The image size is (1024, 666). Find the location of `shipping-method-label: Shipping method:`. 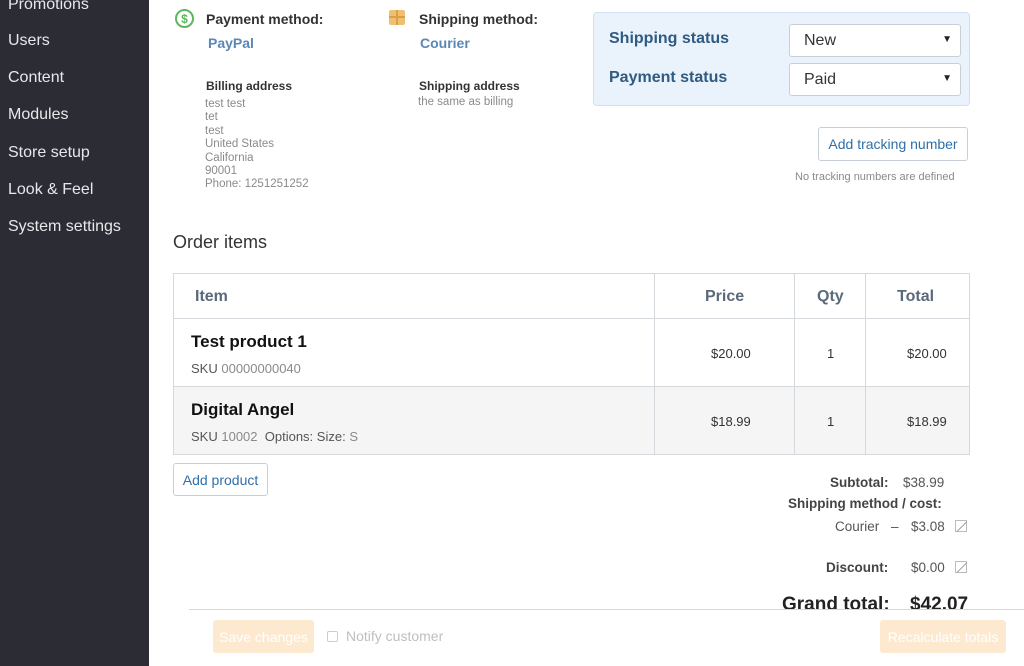

shipping-method-label: Shipping method: is located at coordinates (478, 19).